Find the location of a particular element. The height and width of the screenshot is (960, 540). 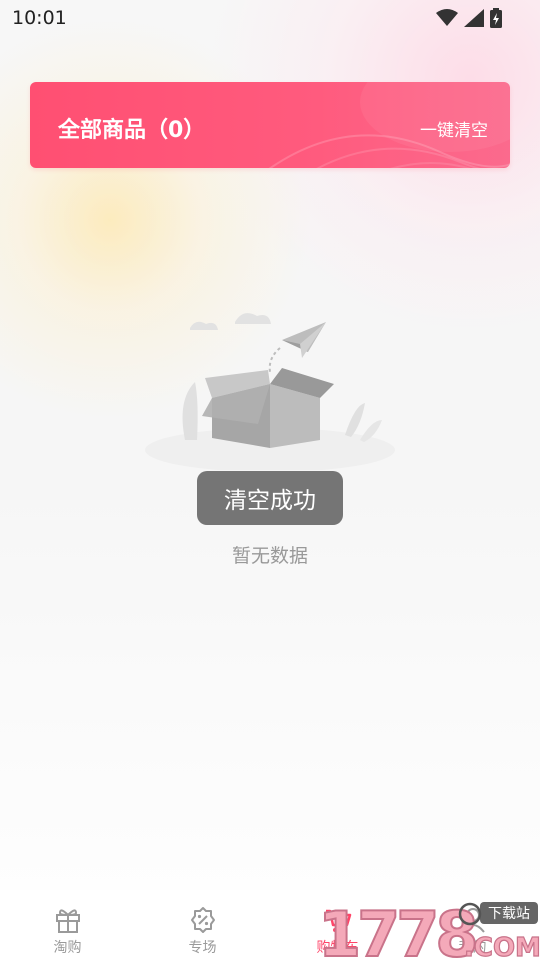

status-icons is located at coordinates (469, 18).